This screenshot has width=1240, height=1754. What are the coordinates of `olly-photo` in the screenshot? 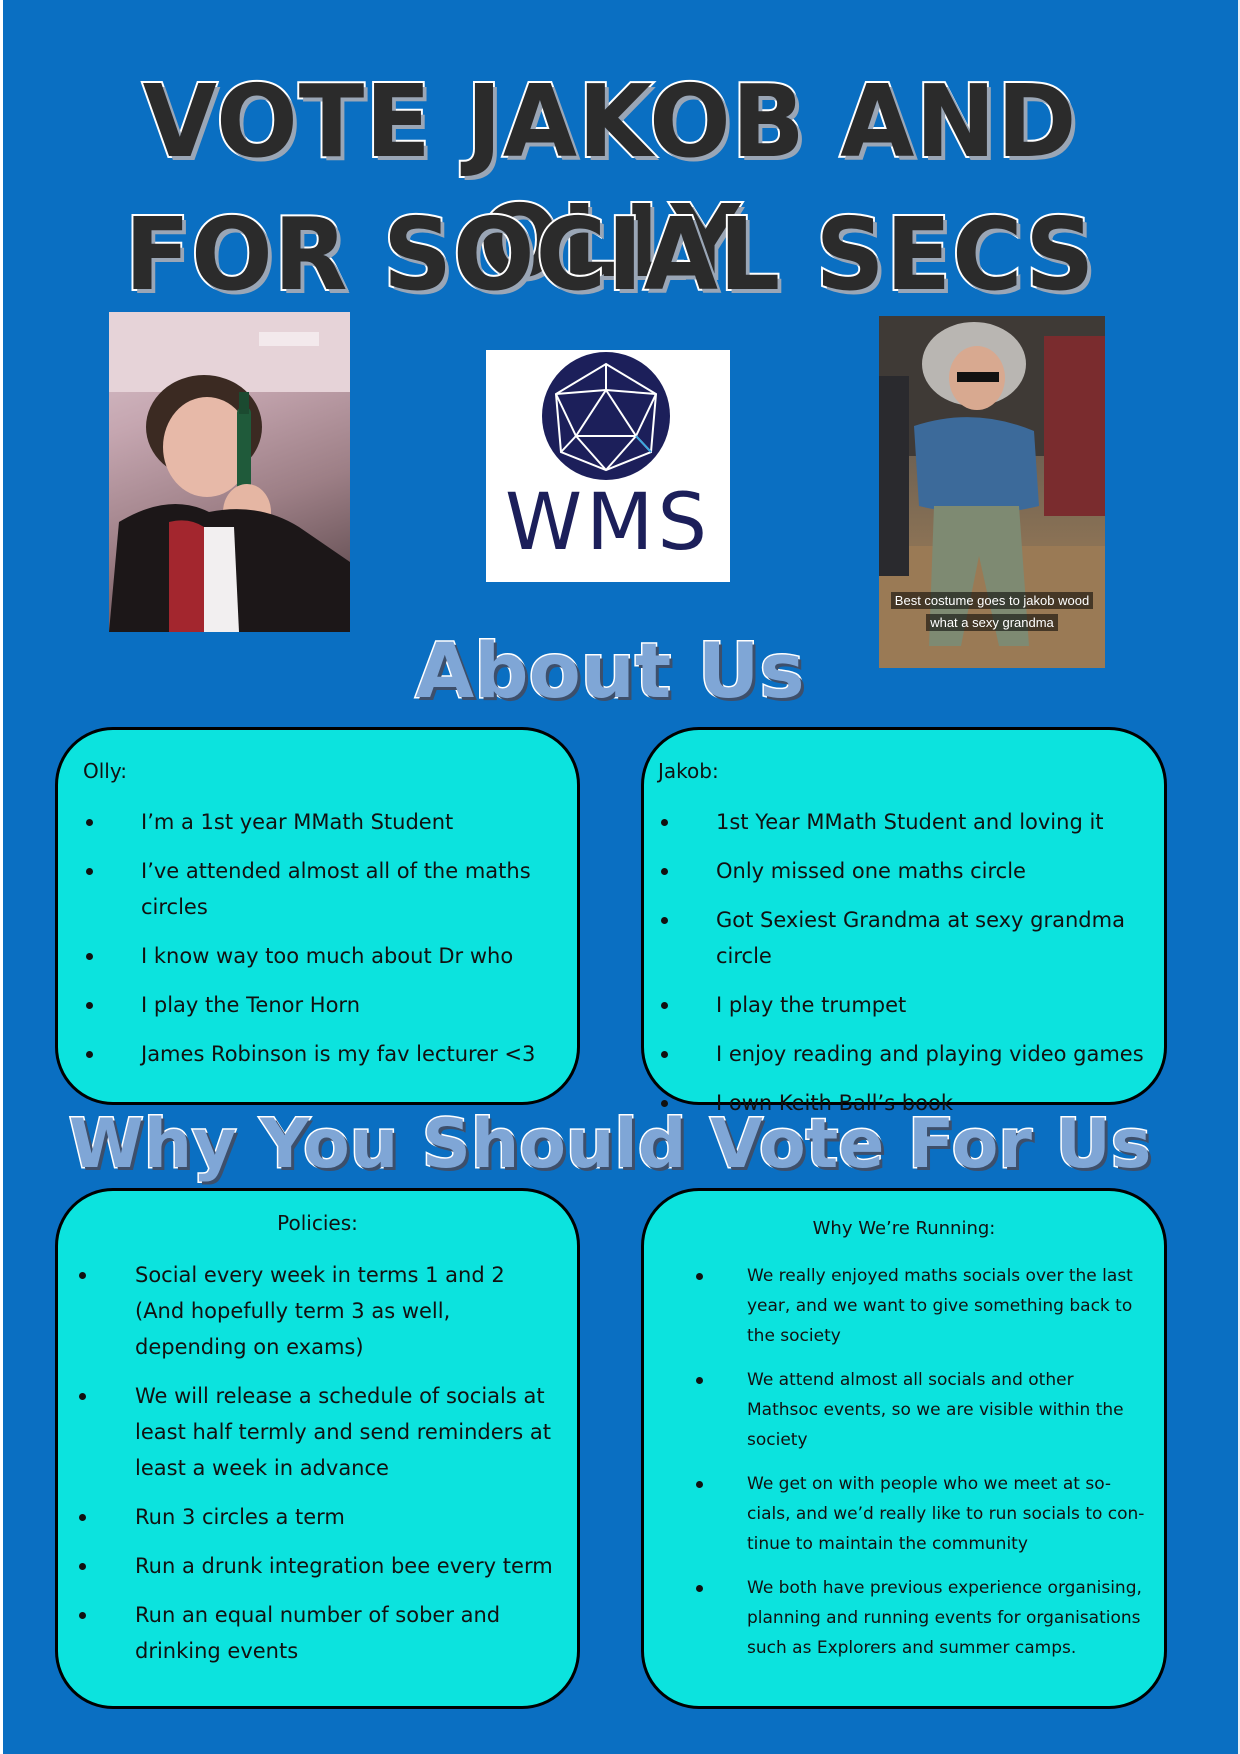 It's located at (229, 472).